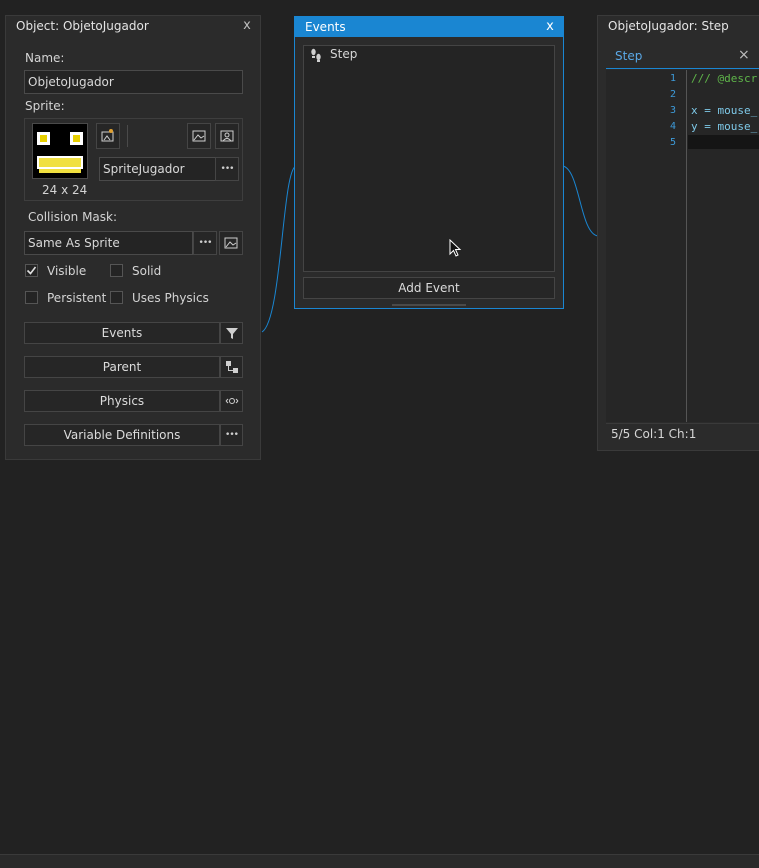 This screenshot has height=868, width=759. I want to click on sprite-box: SpriteJugador ••• 24 x 24, so click(133, 159).